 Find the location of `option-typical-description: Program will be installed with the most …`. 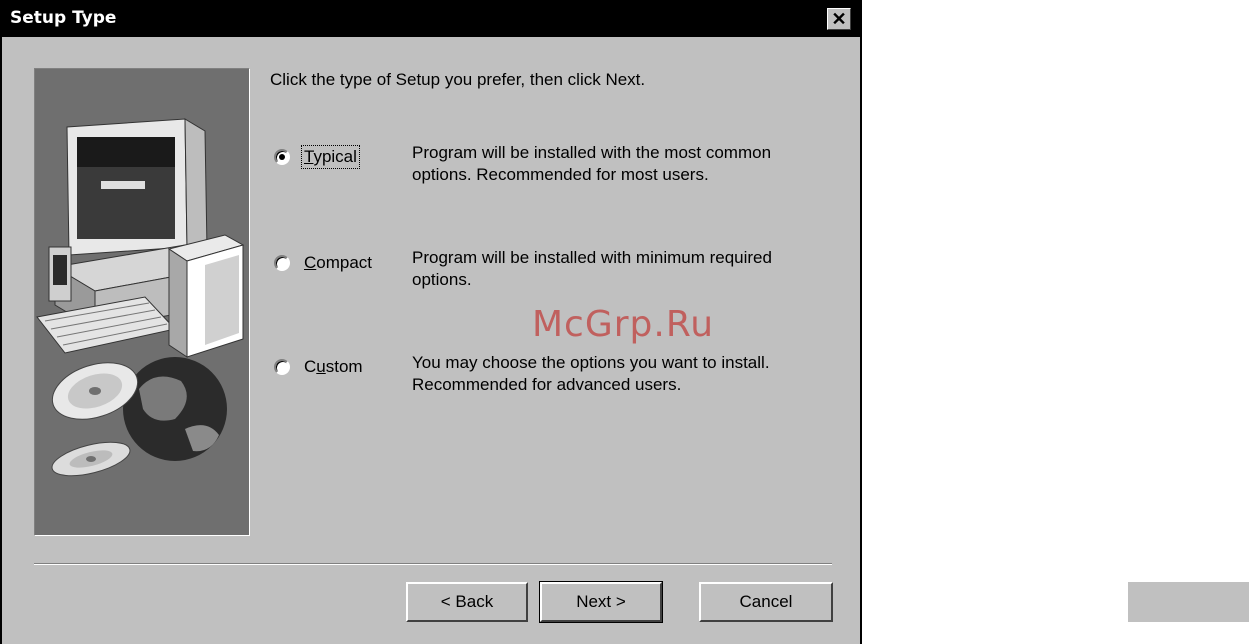

option-typical-description: Program will be installed with the most … is located at coordinates (592, 163).